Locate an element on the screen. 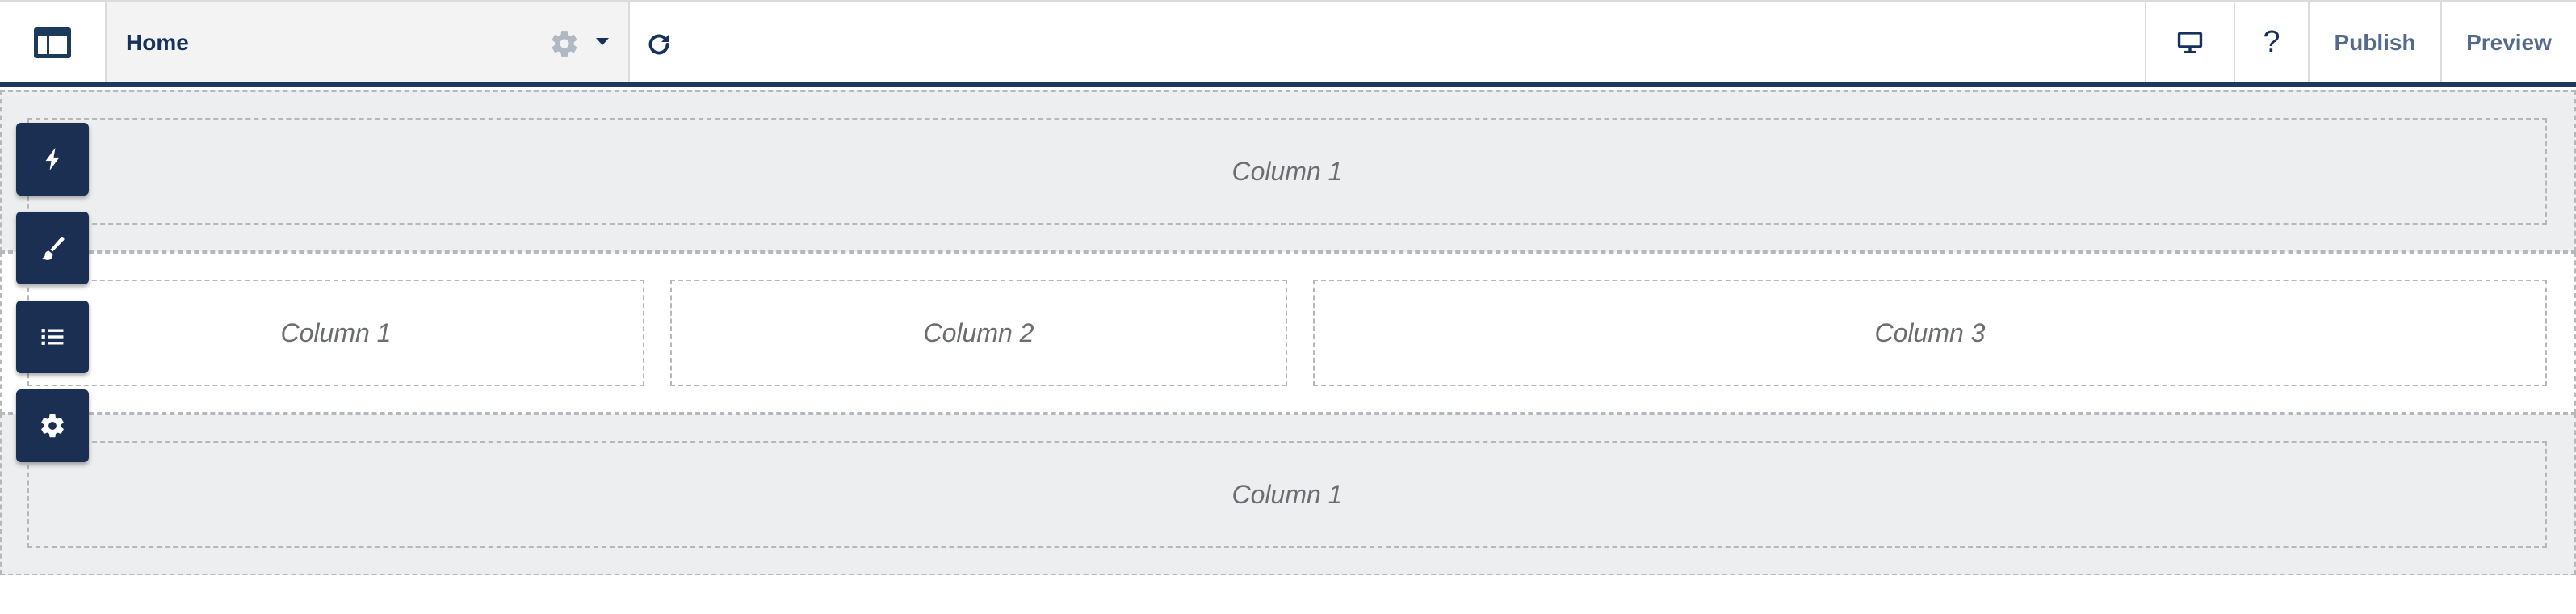 The width and height of the screenshot is (2576, 614). desktop-icon is located at coordinates (2190, 42).